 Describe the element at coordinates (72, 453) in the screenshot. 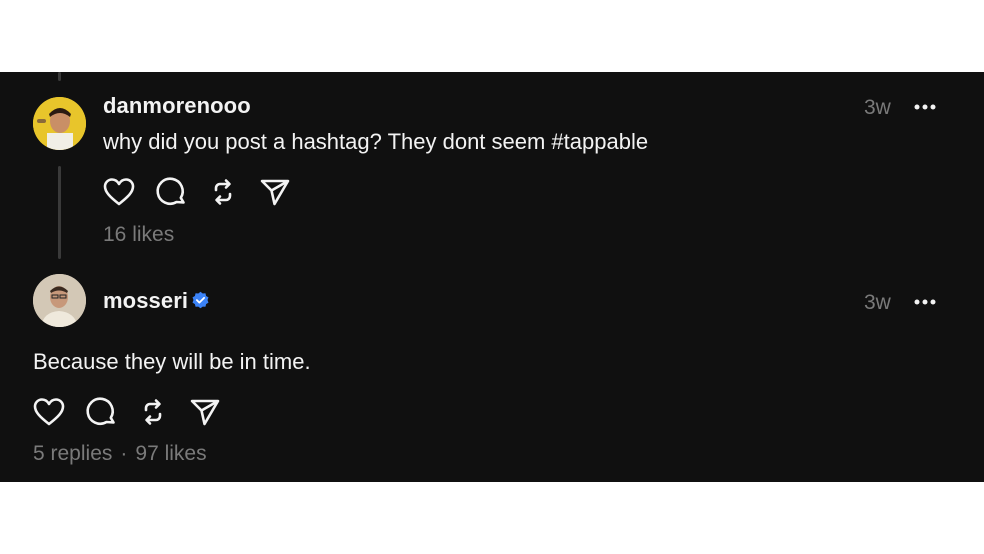

I see `reply-count: 5 replies` at that location.